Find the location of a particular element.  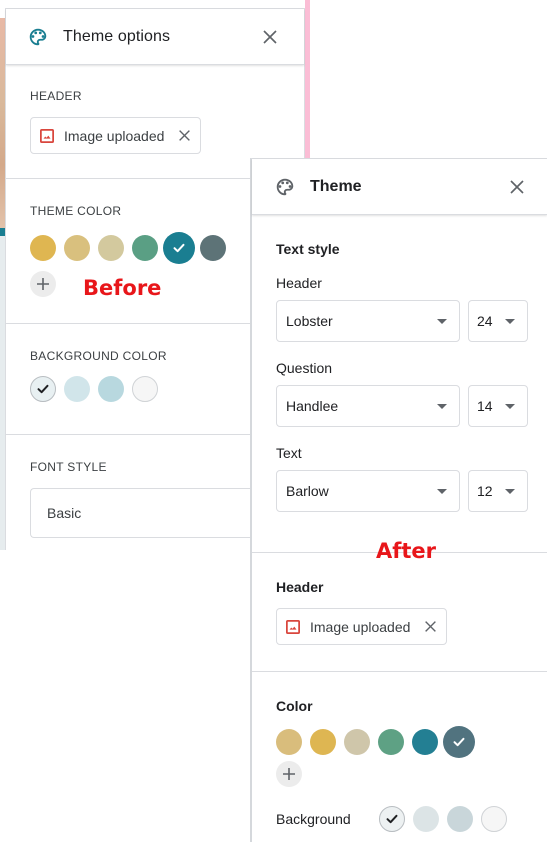

select-value: 24 is located at coordinates (485, 321).